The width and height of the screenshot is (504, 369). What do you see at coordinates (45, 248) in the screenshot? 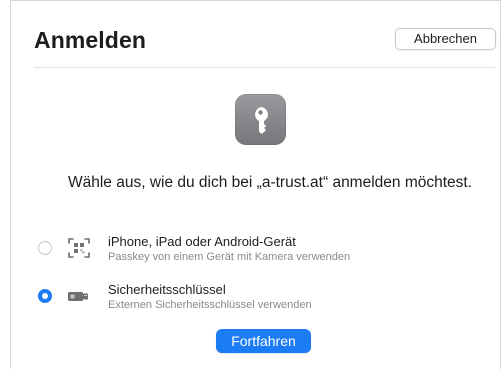
I see `radio-phone-tablet` at bounding box center [45, 248].